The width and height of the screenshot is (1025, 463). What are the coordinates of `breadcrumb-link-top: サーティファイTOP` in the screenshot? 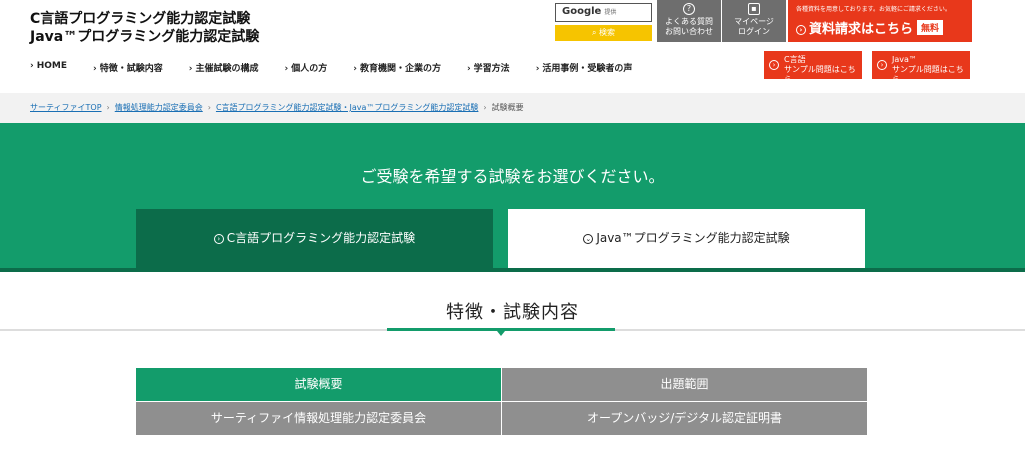 It's located at (66, 107).